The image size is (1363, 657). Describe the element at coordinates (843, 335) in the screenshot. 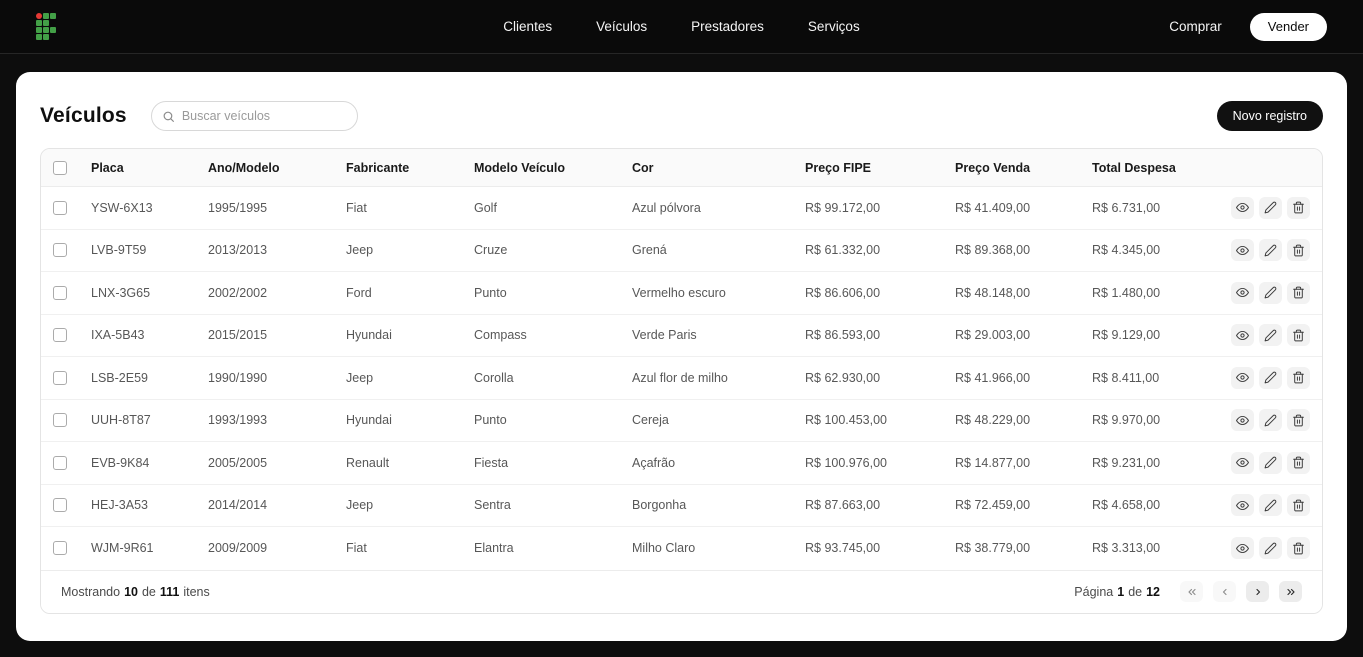

I see `cell-preco-fipe: R$ 86.593,00` at that location.